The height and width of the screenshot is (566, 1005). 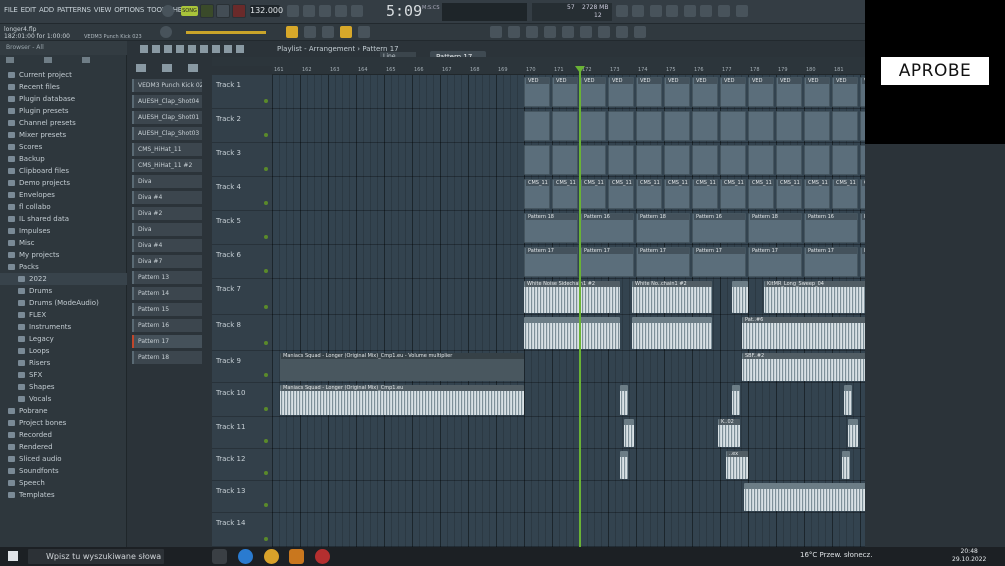 What do you see at coordinates (346, 32) in the screenshot?
I see `link-icon` at bounding box center [346, 32].